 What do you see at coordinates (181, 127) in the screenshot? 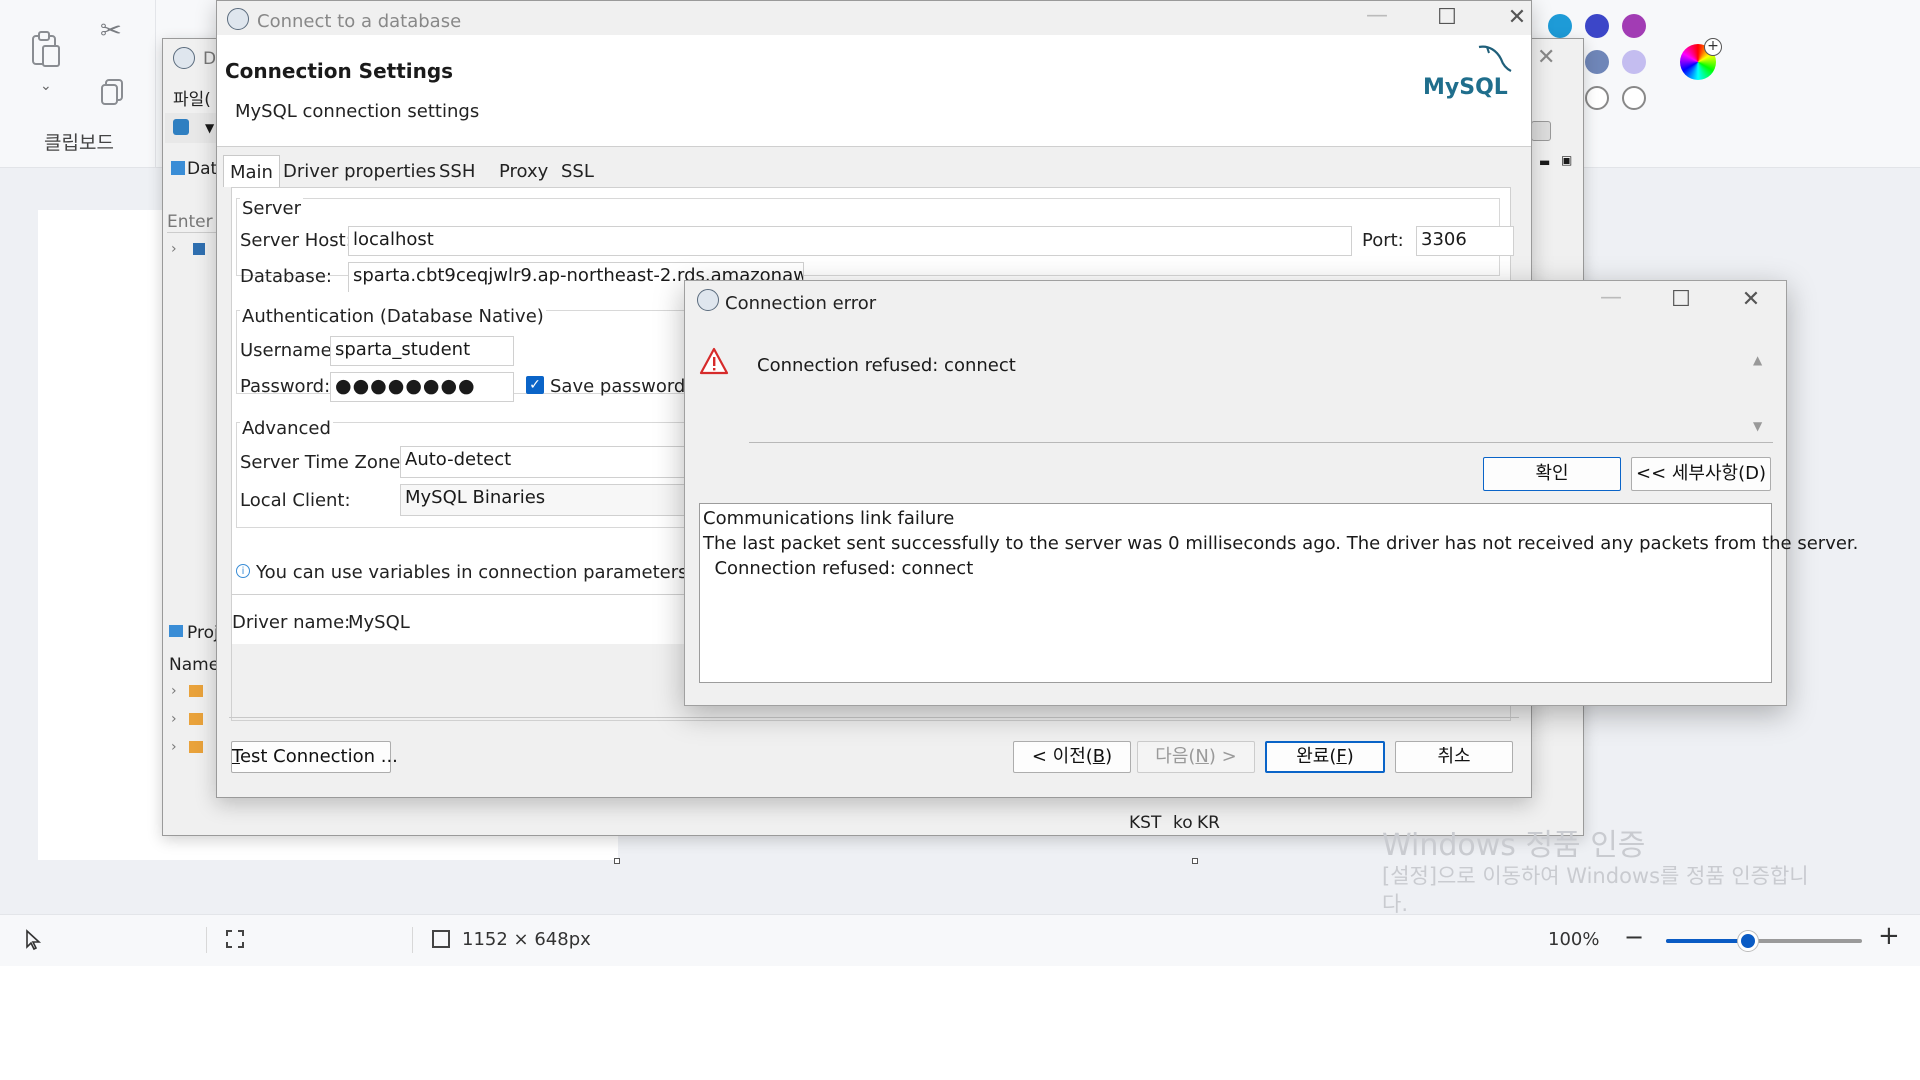
I see `new-connection-icon` at bounding box center [181, 127].